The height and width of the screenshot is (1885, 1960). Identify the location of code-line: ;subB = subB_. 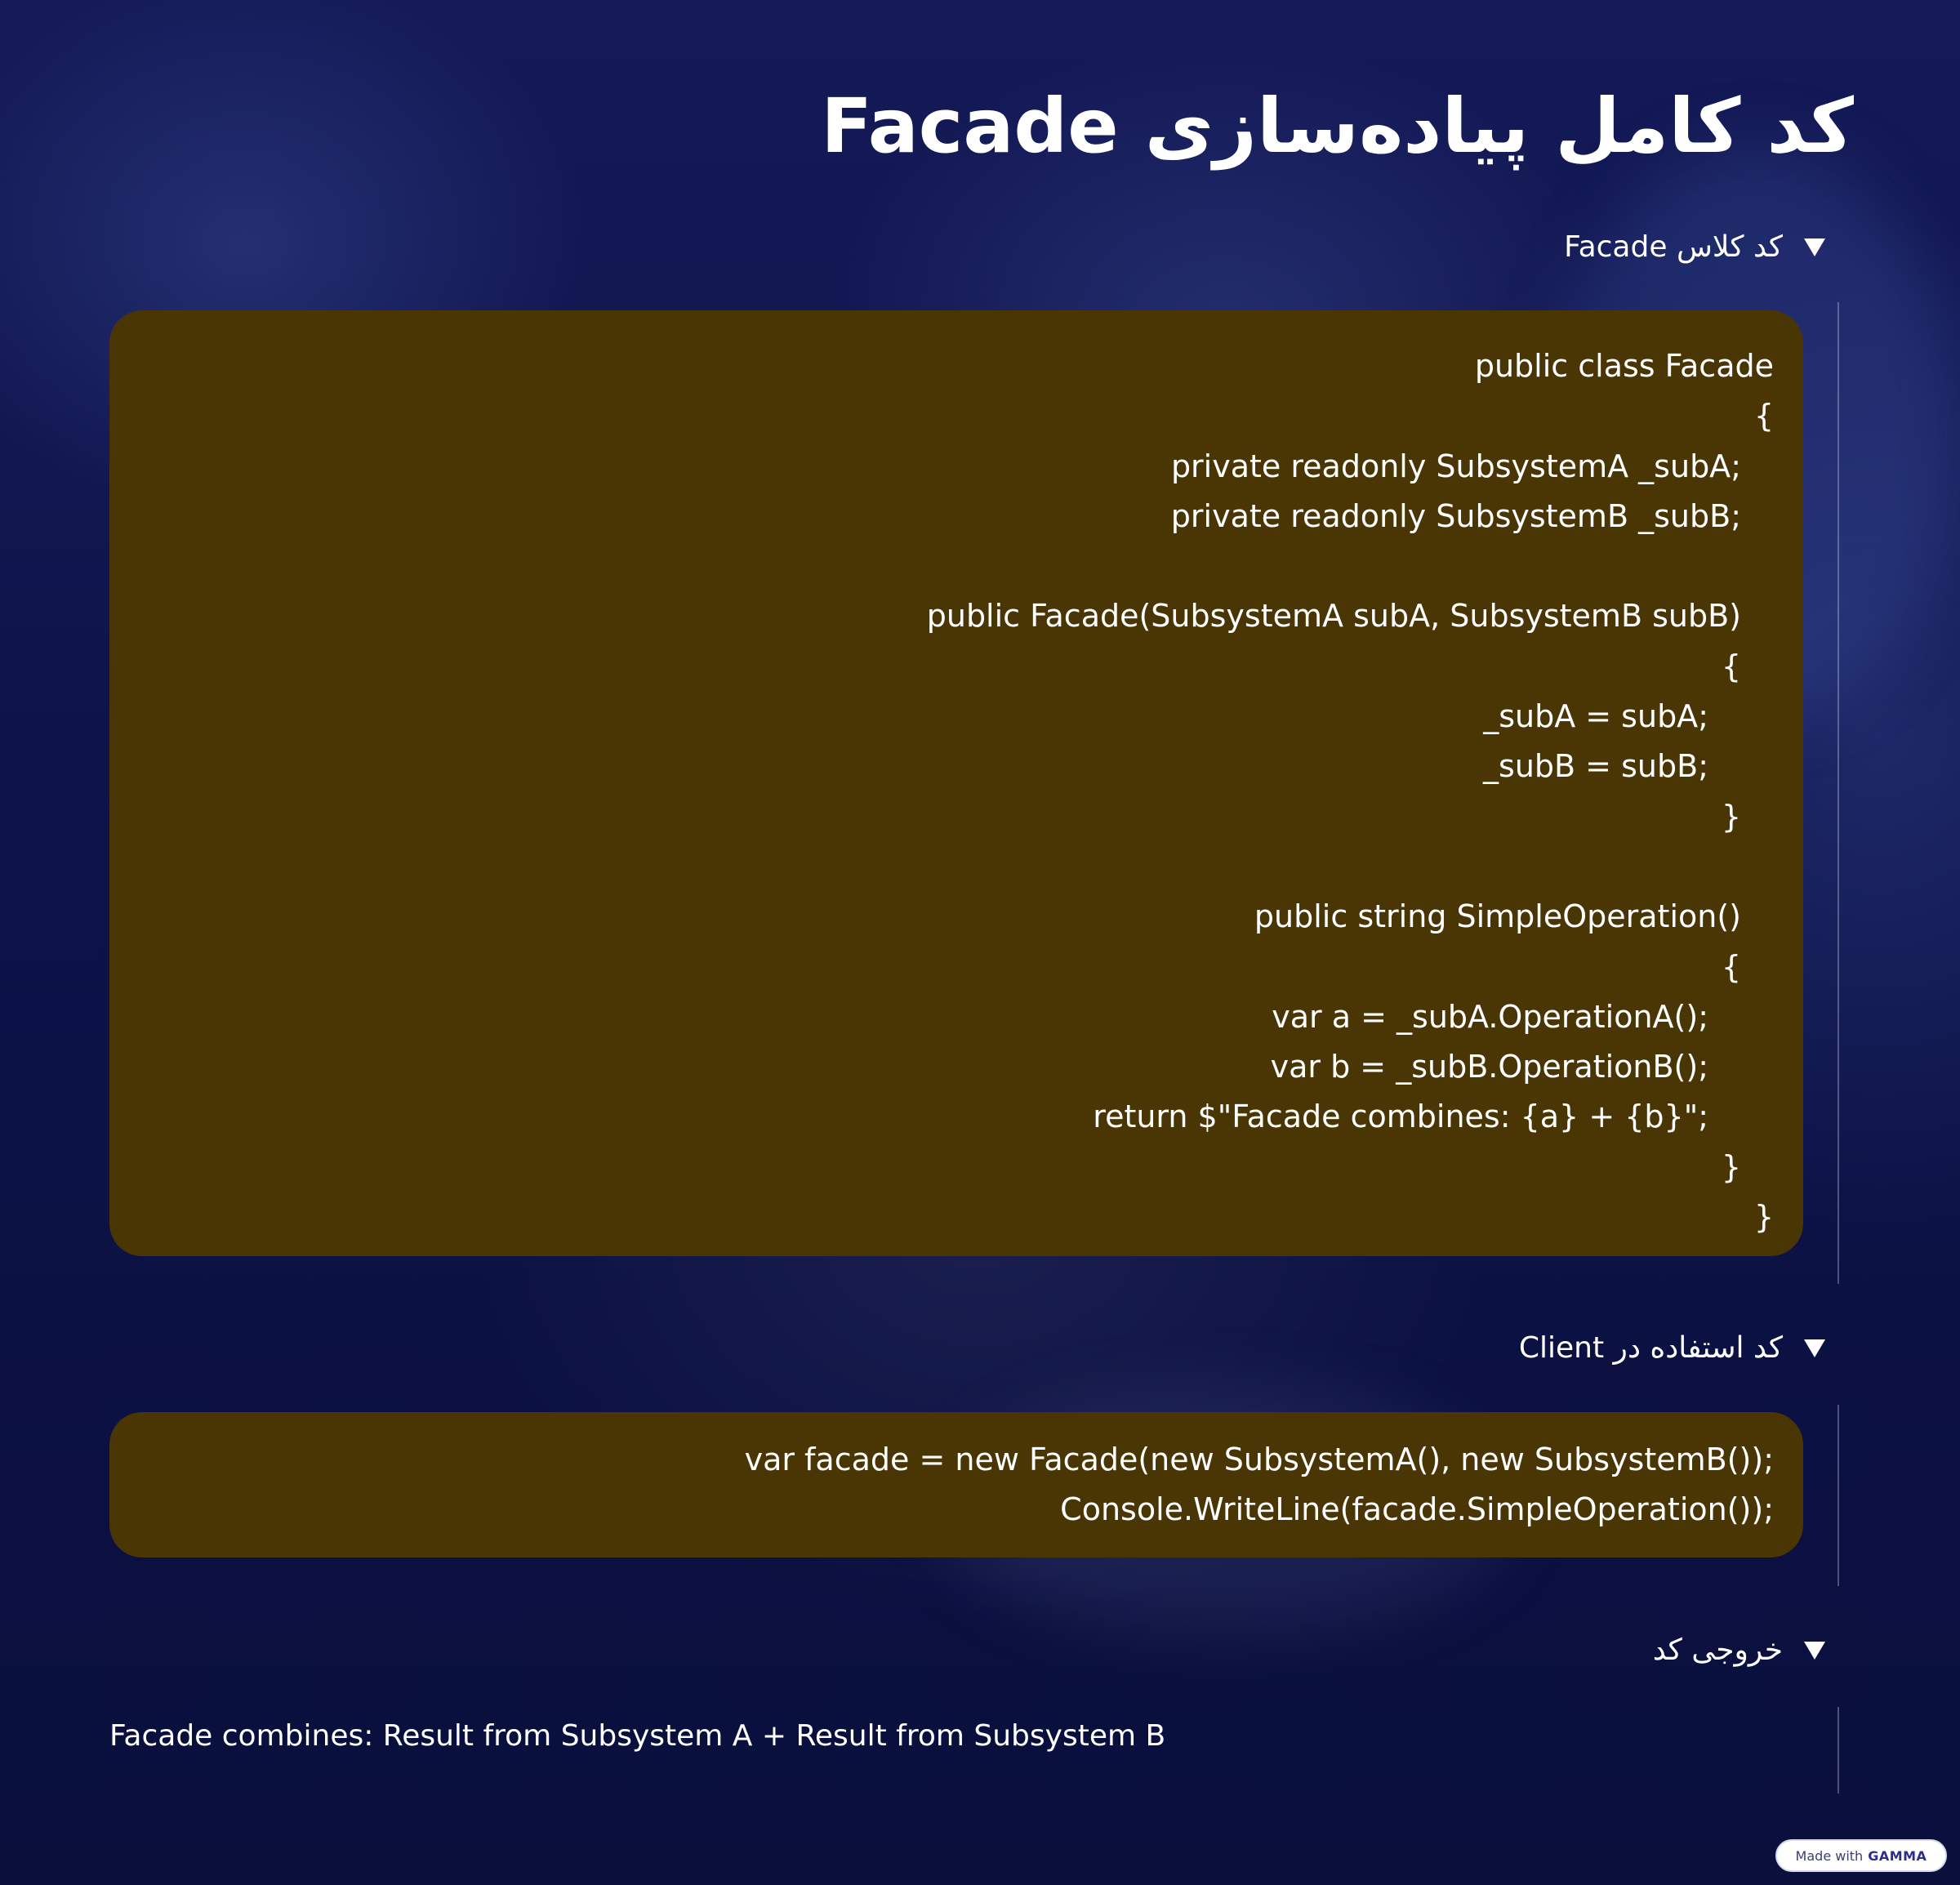
(1595, 766).